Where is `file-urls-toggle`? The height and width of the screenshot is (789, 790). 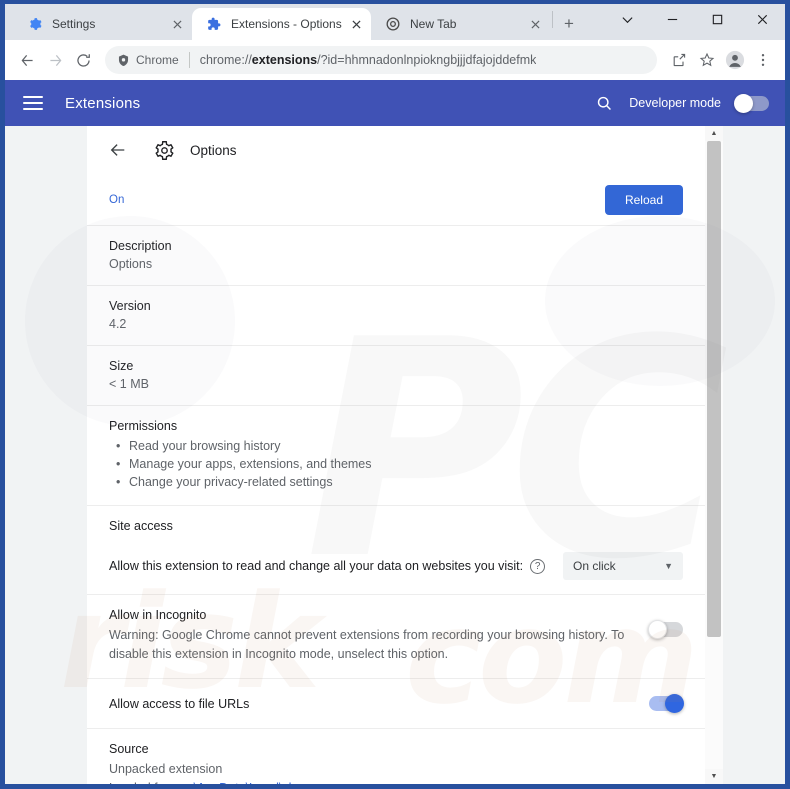 file-urls-toggle is located at coordinates (666, 703).